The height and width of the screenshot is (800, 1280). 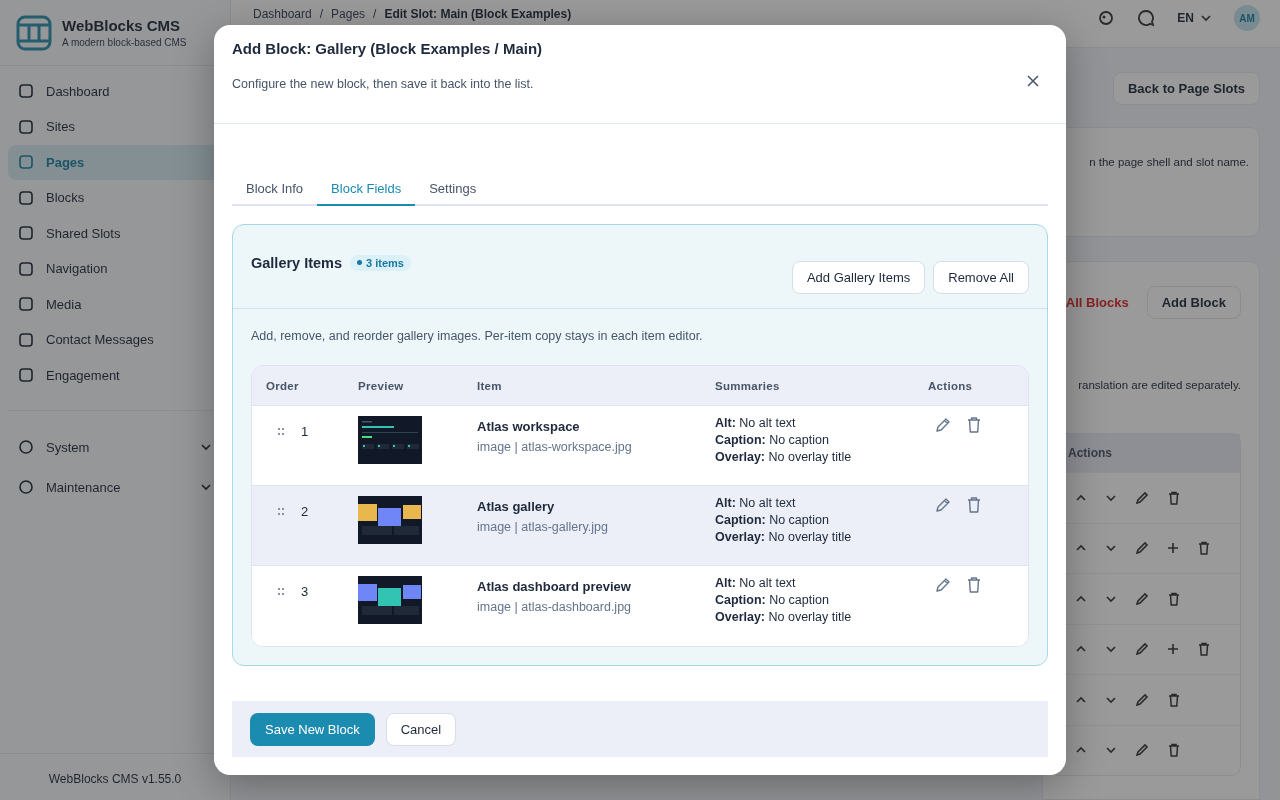 I want to click on sidebar-item: Contact Messages, so click(x=115, y=339).